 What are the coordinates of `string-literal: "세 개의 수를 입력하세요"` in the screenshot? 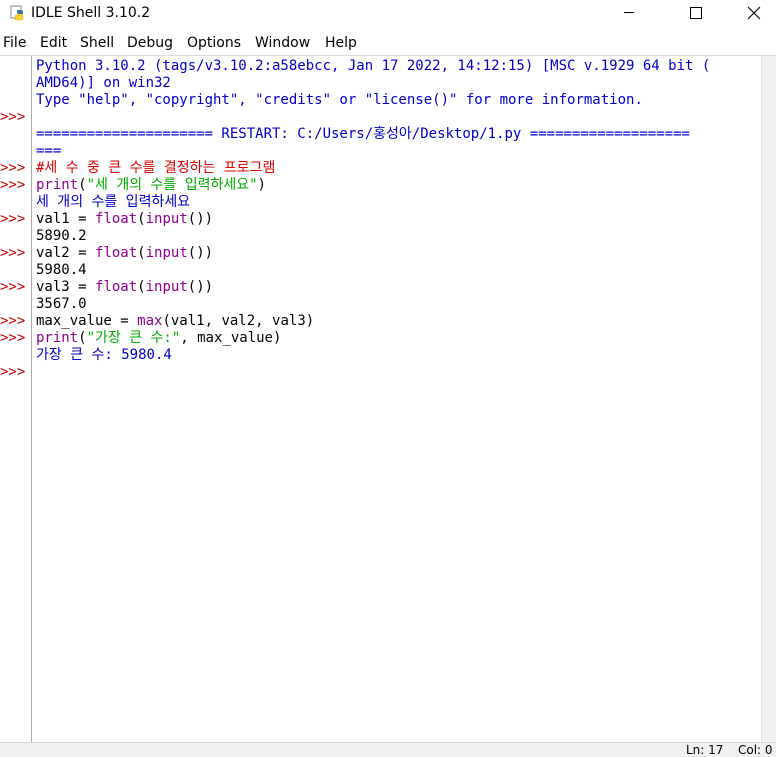 It's located at (172, 185).